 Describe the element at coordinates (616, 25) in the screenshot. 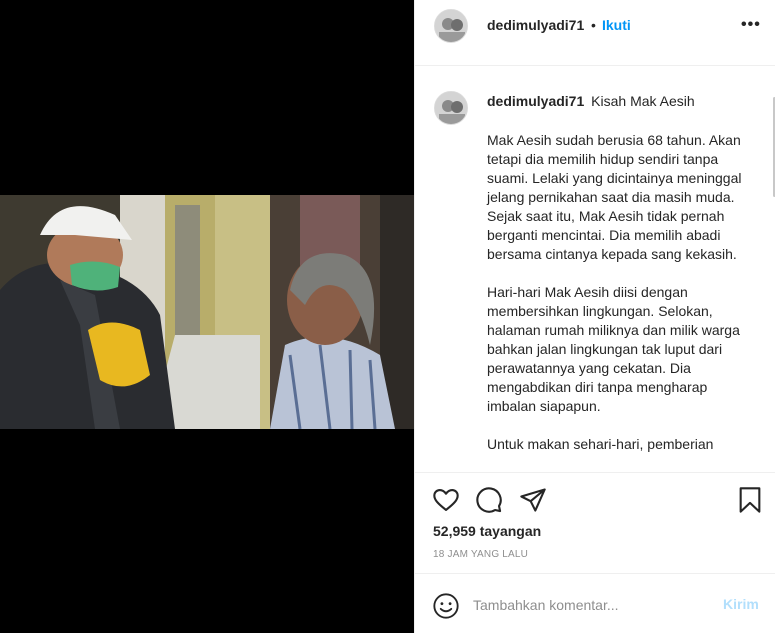

I see `follow-button: Ikuti` at that location.